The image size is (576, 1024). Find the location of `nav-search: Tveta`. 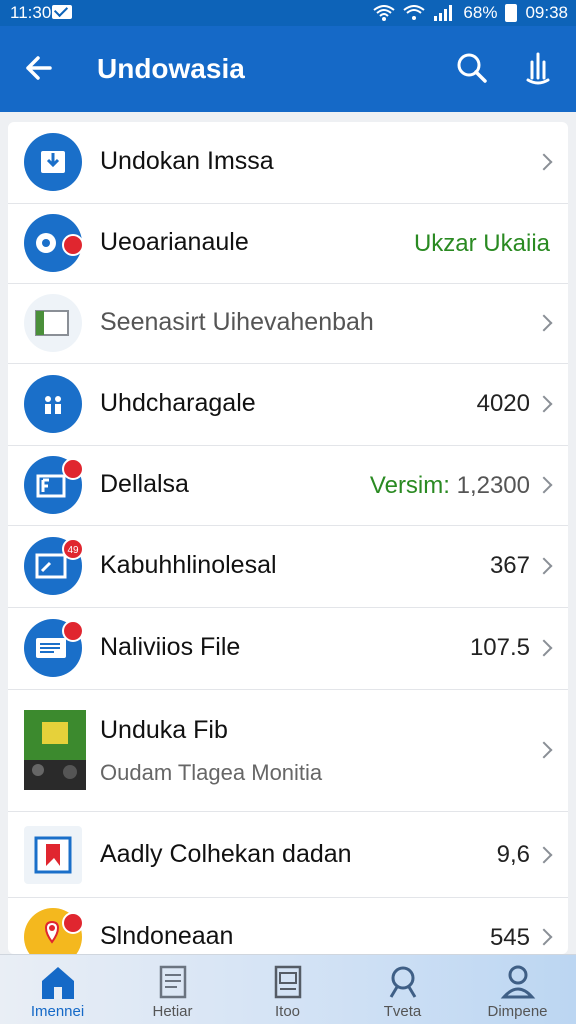

nav-search: Tveta is located at coordinates (402, 989).